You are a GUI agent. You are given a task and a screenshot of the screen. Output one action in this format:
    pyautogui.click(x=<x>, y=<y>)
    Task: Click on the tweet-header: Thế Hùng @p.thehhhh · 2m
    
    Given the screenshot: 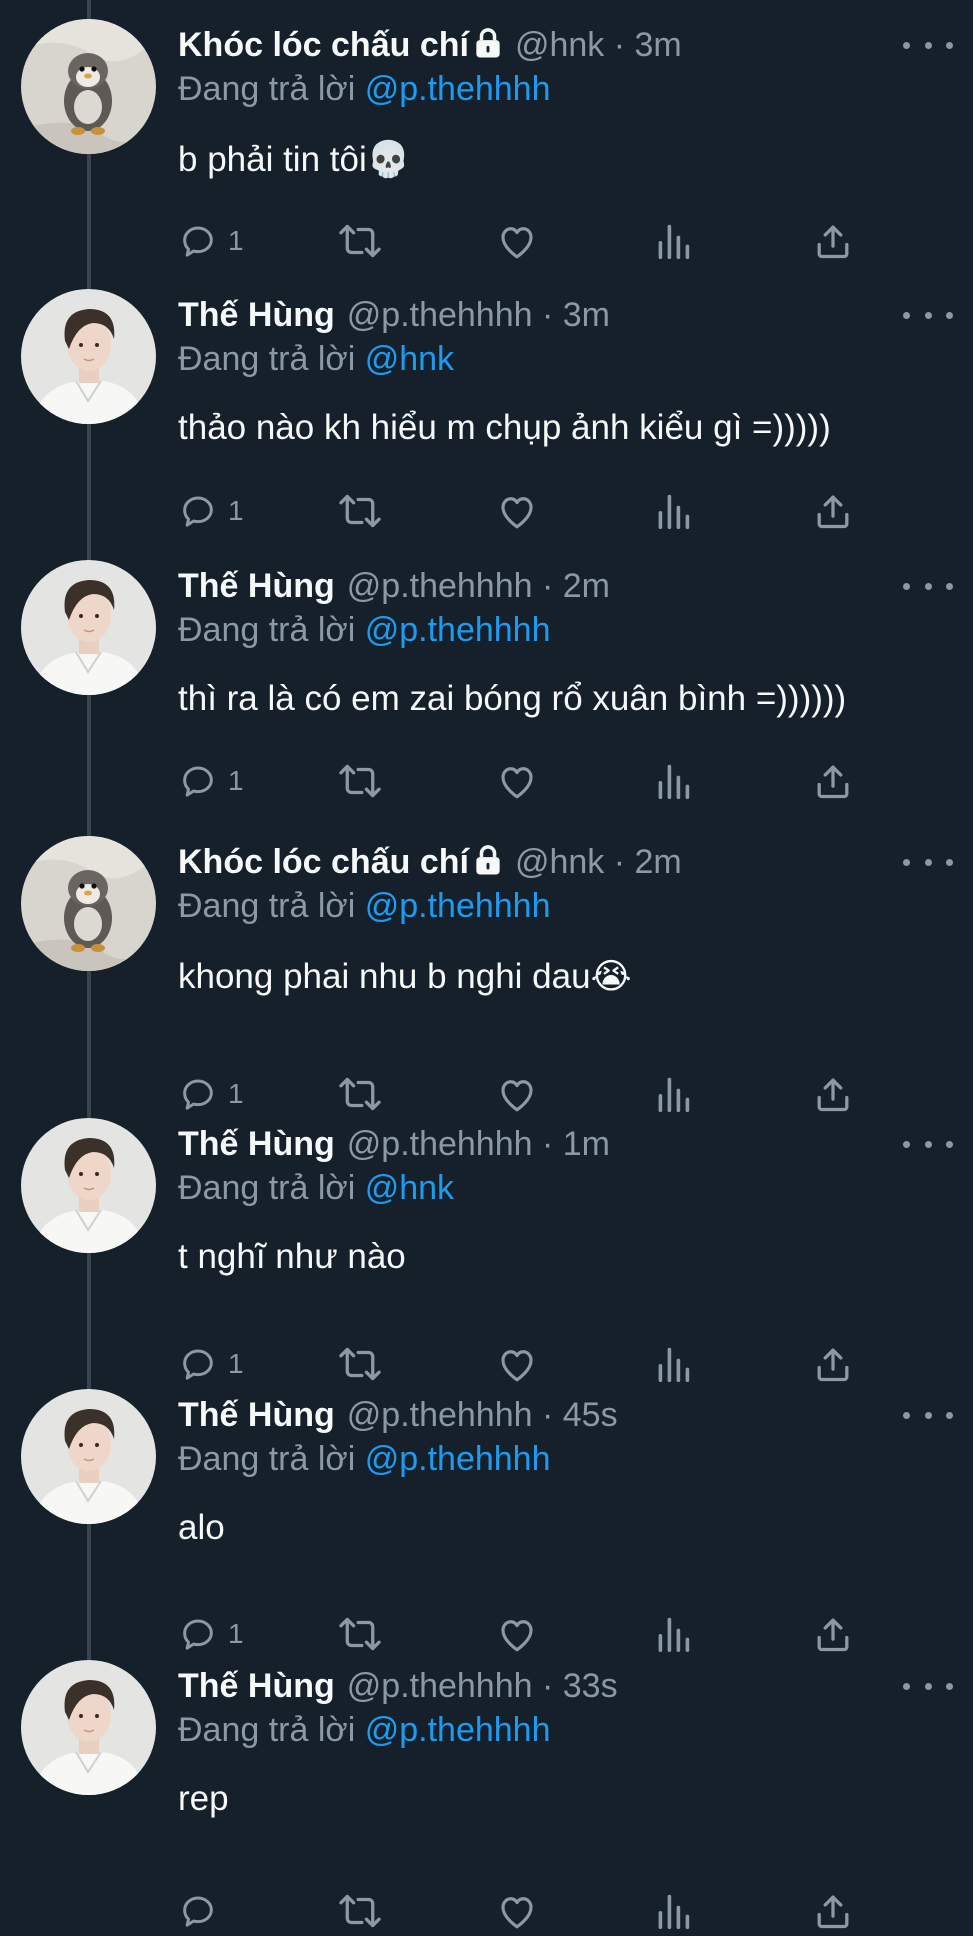 What is the action you would take?
    pyautogui.click(x=565, y=586)
    